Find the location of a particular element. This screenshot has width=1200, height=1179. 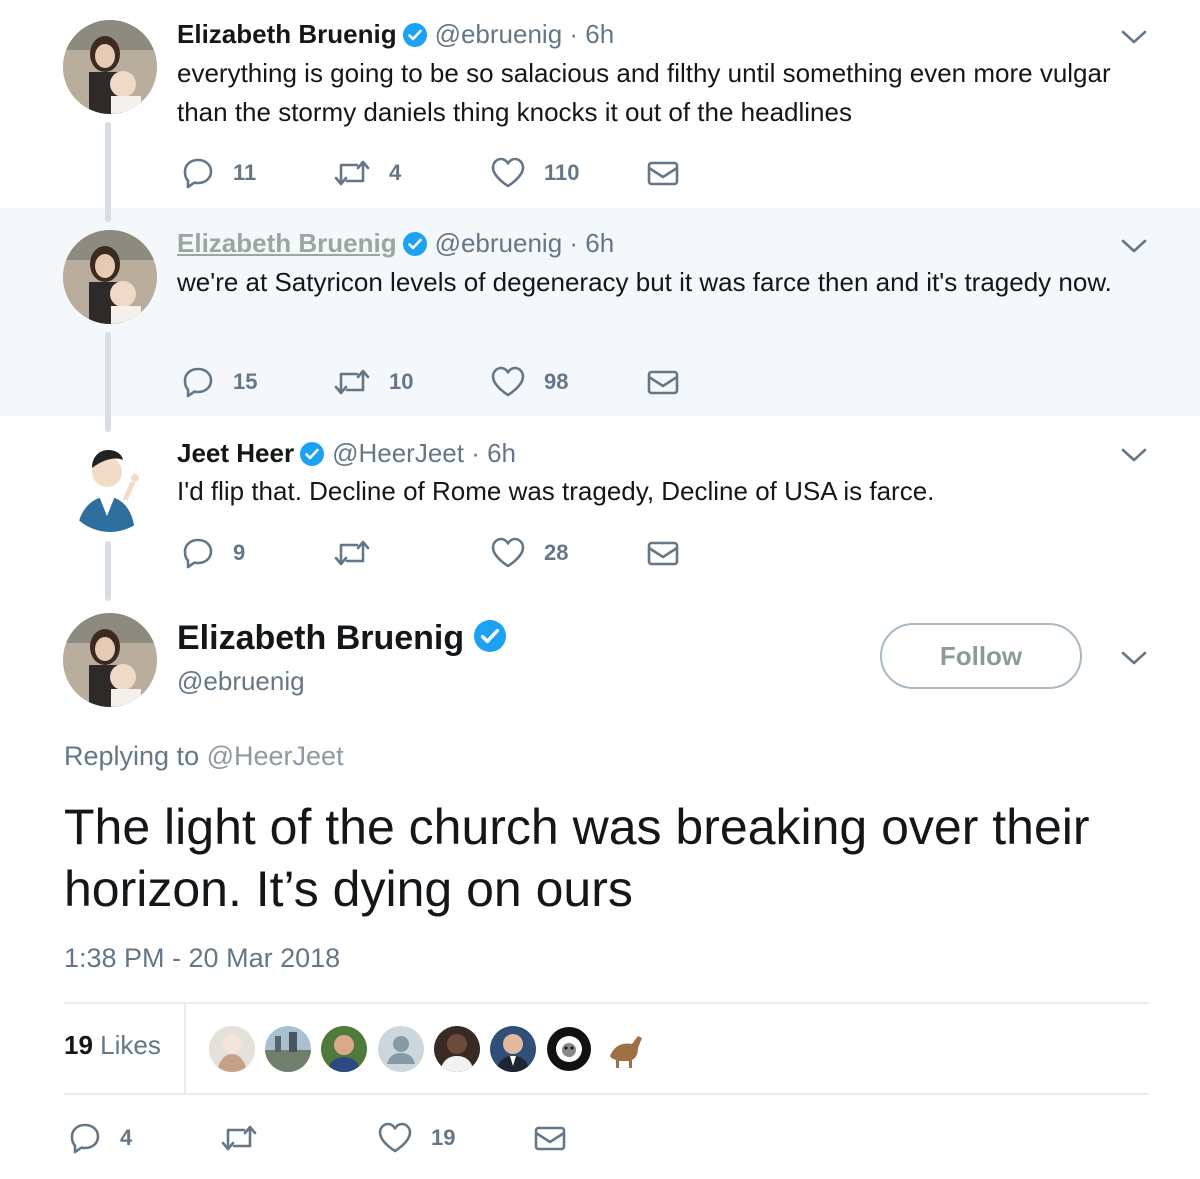

like-count: 19 is located at coordinates (443, 1137).